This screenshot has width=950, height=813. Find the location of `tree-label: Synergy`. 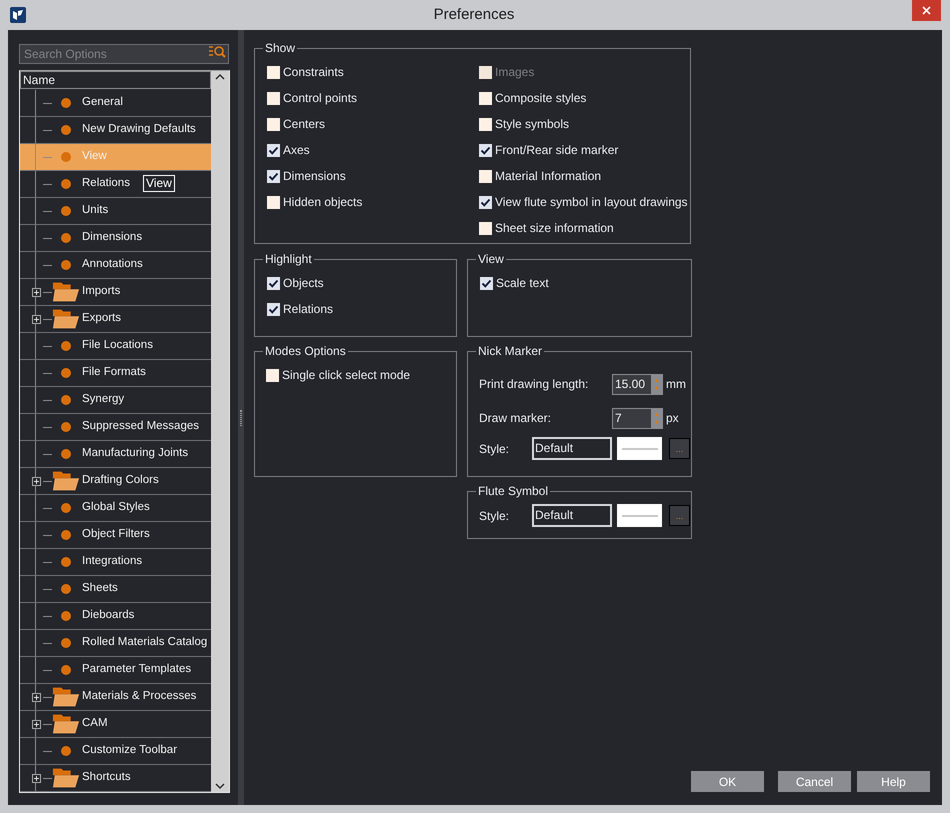

tree-label: Synergy is located at coordinates (103, 400).